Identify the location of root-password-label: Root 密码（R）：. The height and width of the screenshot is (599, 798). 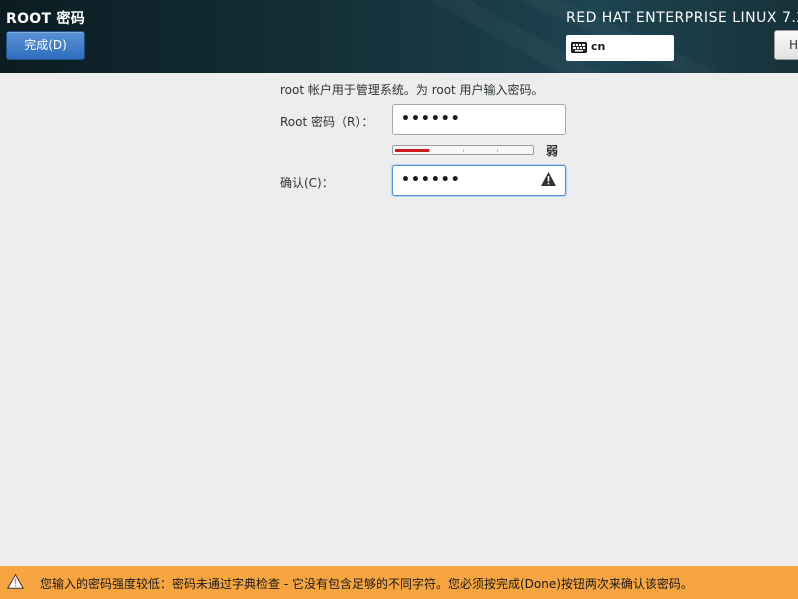
(327, 122).